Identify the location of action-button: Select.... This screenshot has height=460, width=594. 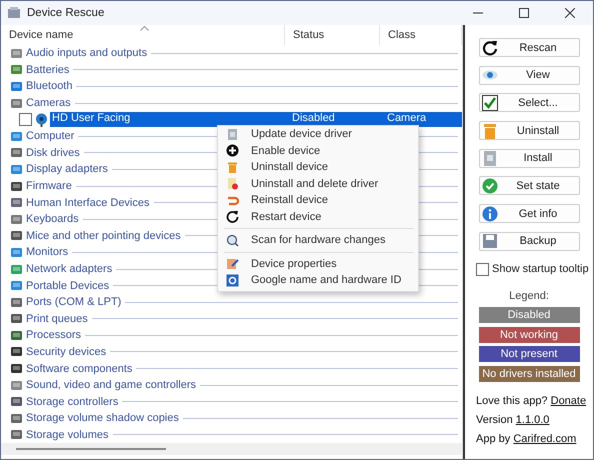
(529, 102).